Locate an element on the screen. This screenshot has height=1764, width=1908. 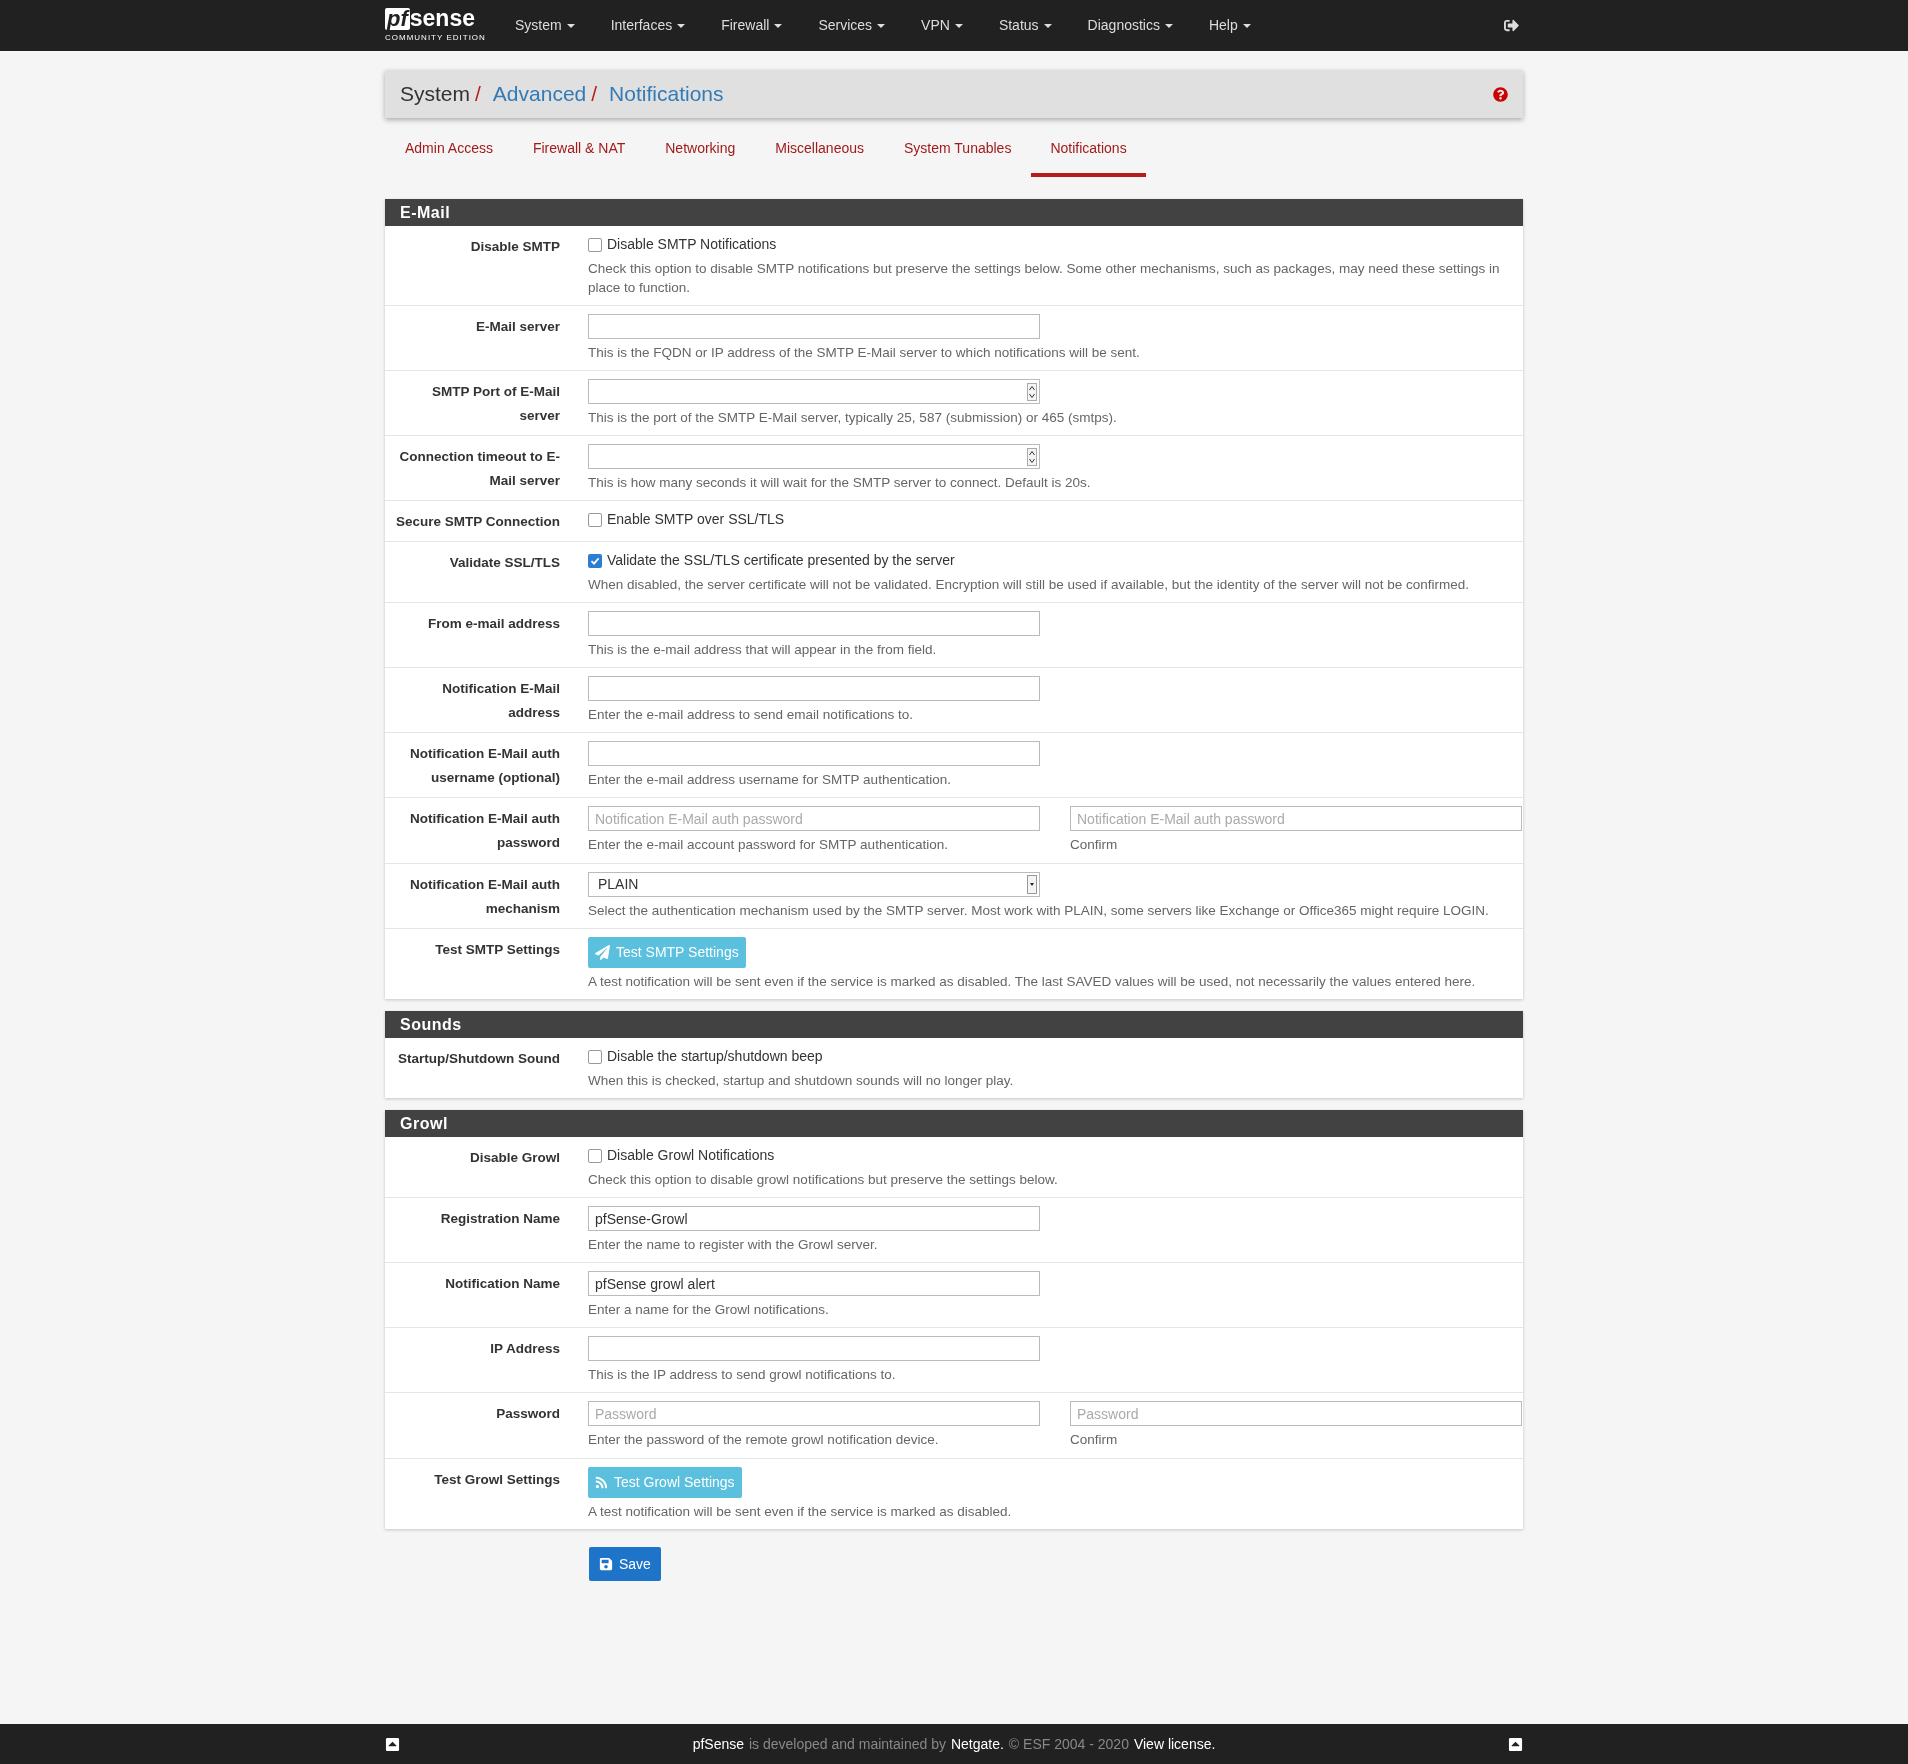
nav-menu: VPN is located at coordinates (942, 25).